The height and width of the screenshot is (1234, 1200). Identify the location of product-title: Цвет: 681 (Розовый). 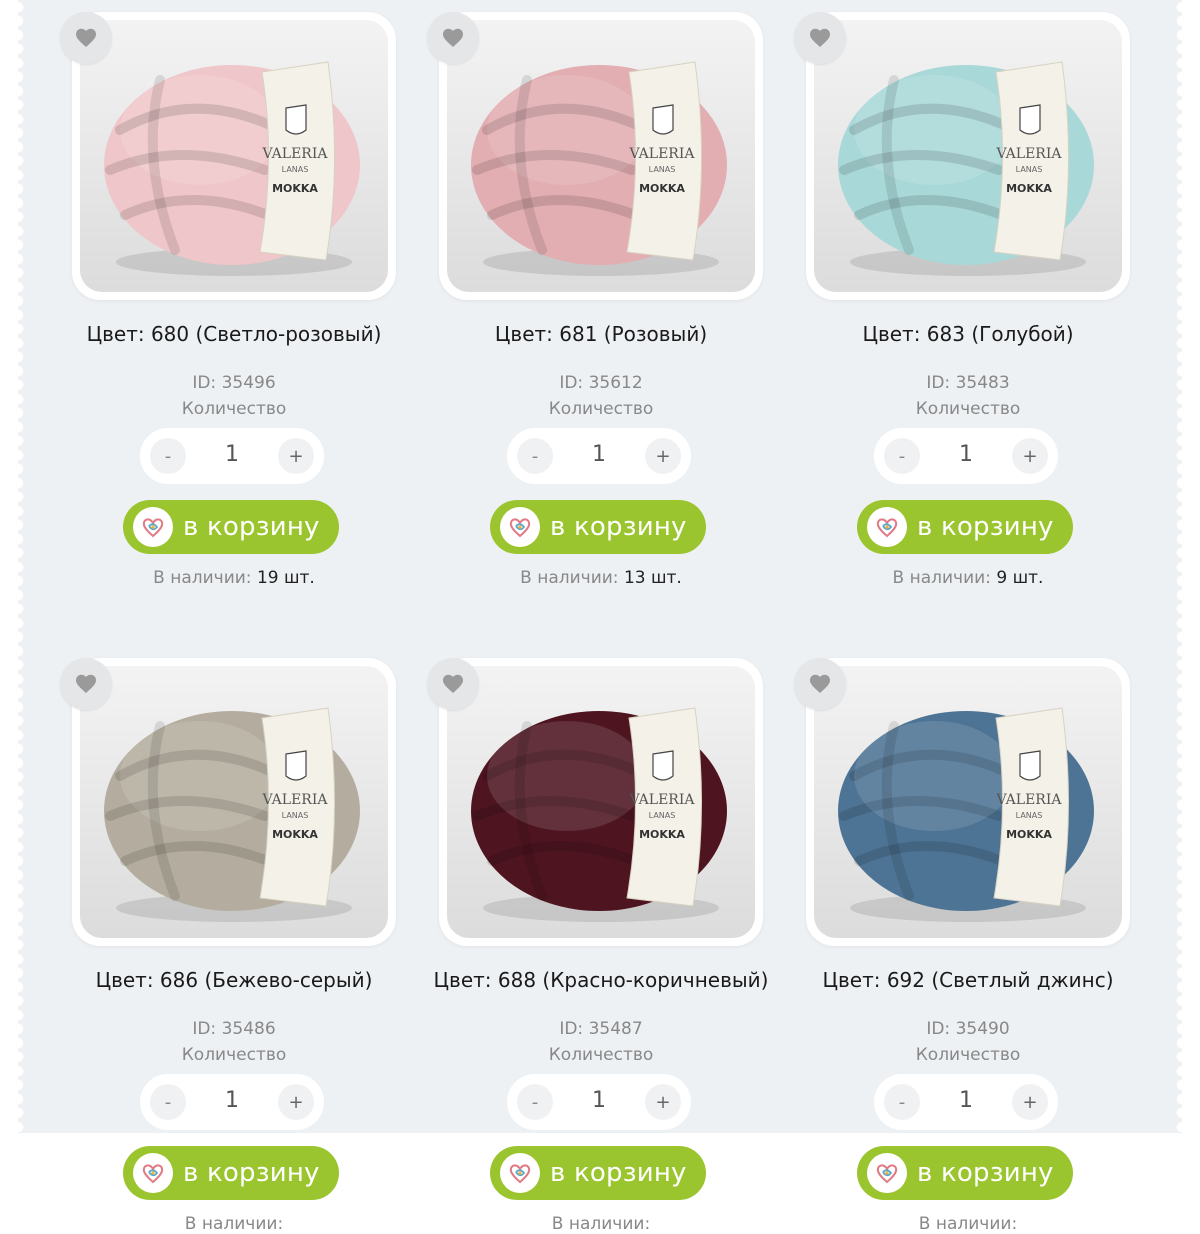
(601, 334).